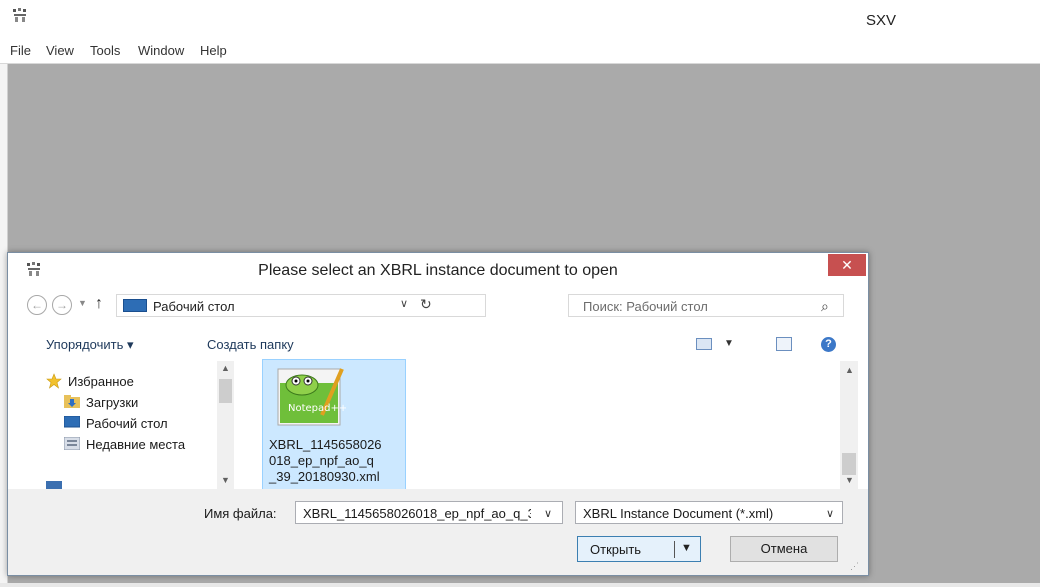  What do you see at coordinates (520, 52) in the screenshot?
I see `menubar: File View Tools Window Help` at bounding box center [520, 52].